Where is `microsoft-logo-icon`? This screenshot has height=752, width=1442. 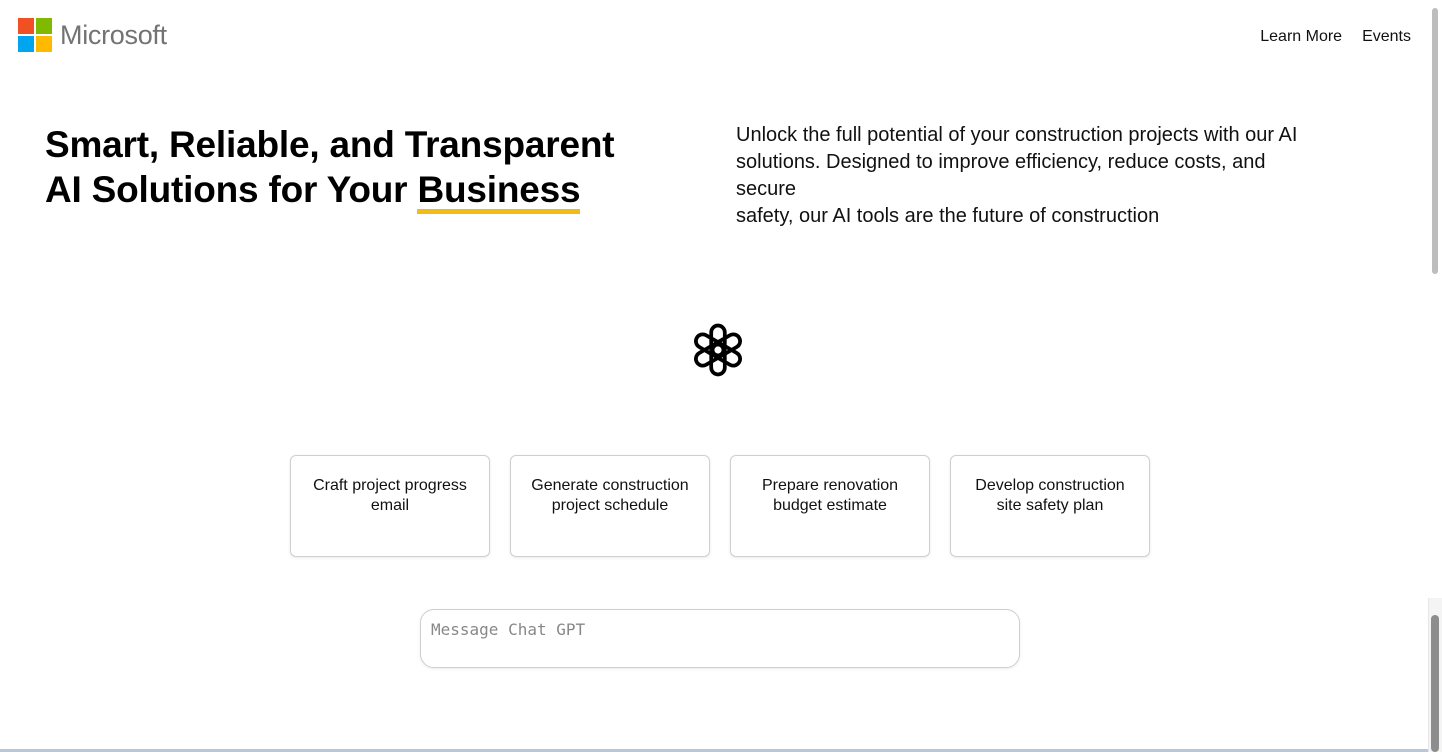
microsoft-logo-icon is located at coordinates (35, 35).